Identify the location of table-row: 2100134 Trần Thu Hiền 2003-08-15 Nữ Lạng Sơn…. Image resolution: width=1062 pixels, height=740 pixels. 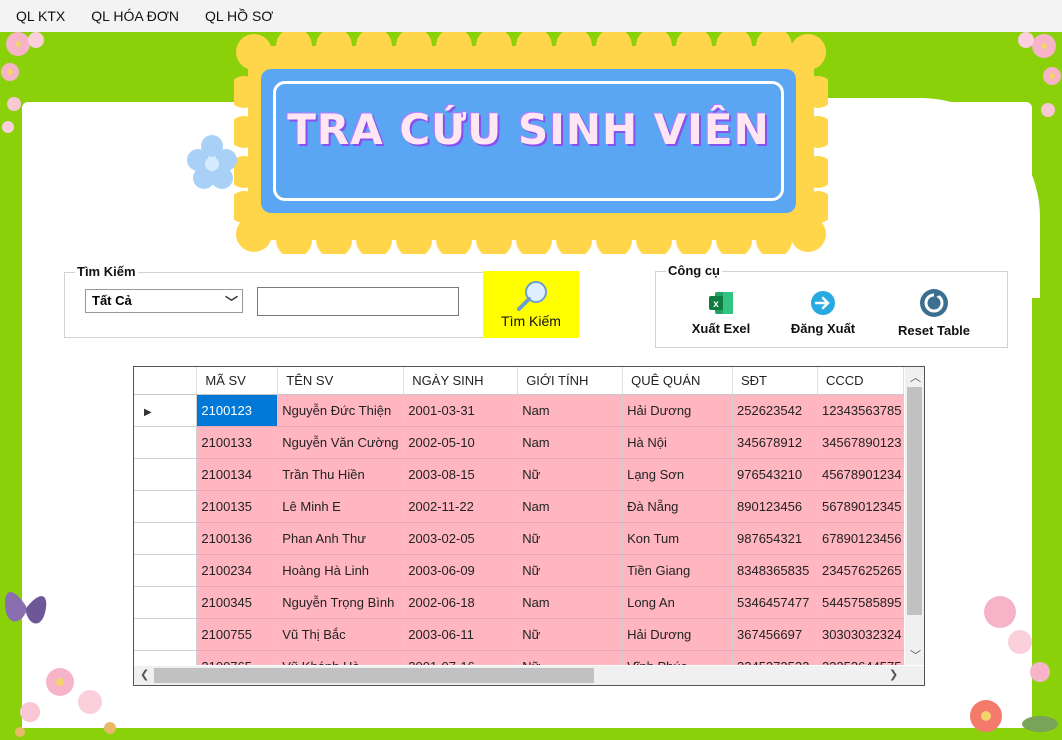
(519, 474).